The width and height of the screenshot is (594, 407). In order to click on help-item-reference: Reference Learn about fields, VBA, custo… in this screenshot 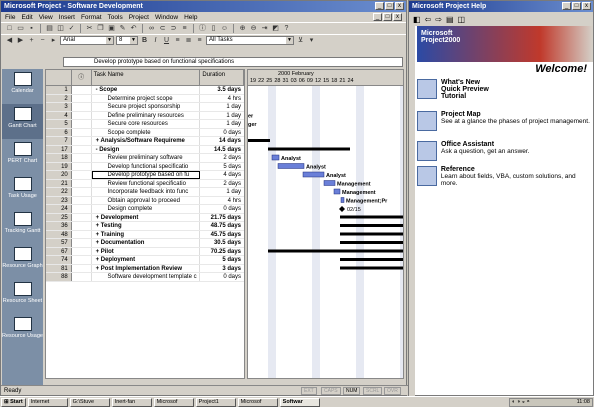, I will do `click(505, 176)`.